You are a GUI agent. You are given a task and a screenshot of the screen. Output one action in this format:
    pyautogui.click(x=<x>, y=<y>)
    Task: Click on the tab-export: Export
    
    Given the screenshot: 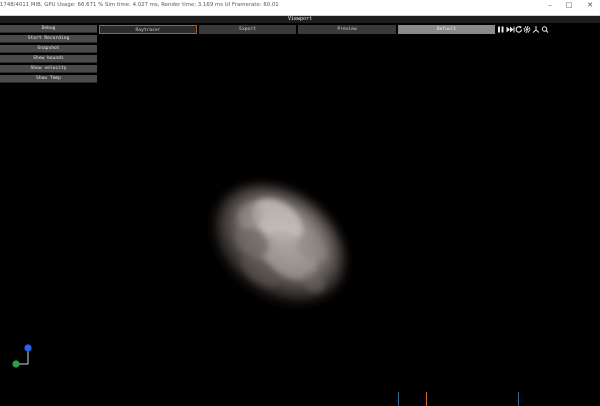 What is the action you would take?
    pyautogui.click(x=247, y=29)
    